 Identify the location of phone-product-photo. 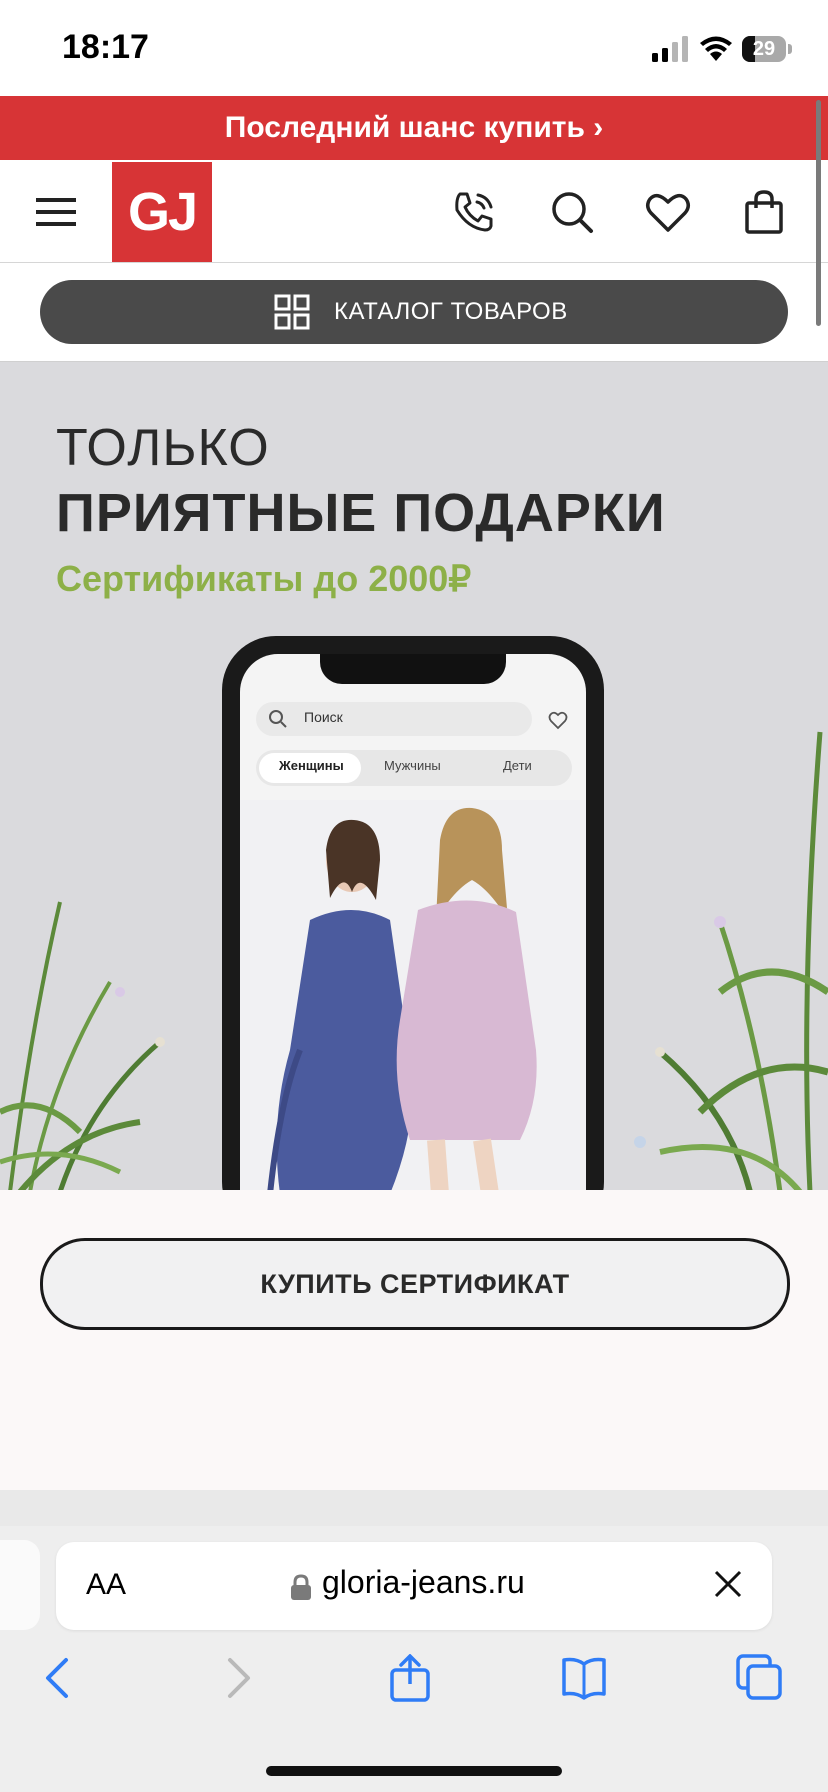
(413, 997).